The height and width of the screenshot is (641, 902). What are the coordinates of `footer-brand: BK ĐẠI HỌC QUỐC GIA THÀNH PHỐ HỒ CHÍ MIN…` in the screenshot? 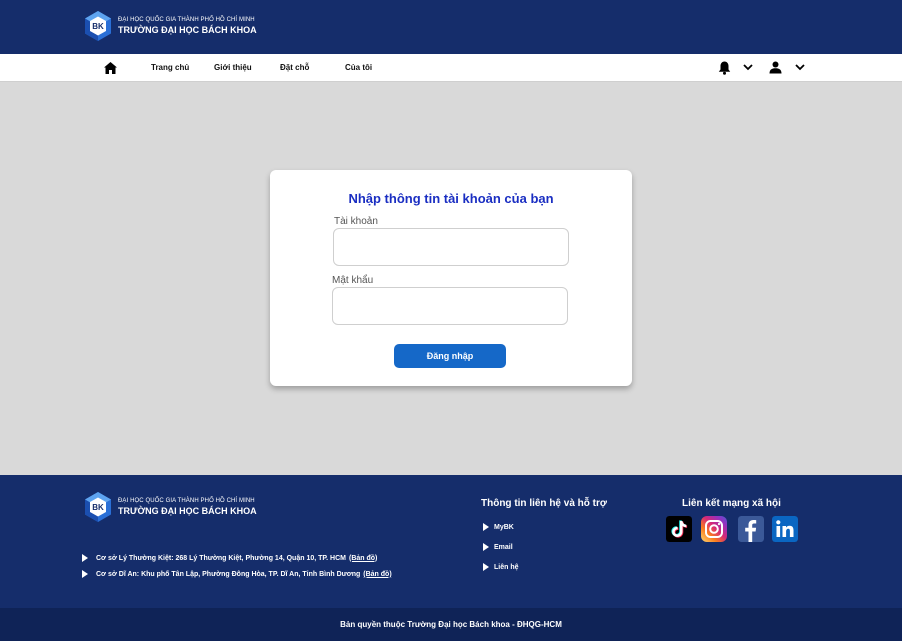 It's located at (169, 507).